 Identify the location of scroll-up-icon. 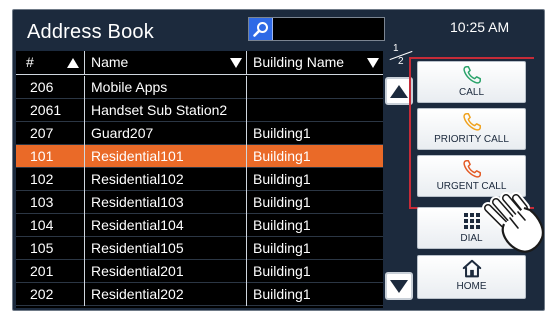
(399, 91).